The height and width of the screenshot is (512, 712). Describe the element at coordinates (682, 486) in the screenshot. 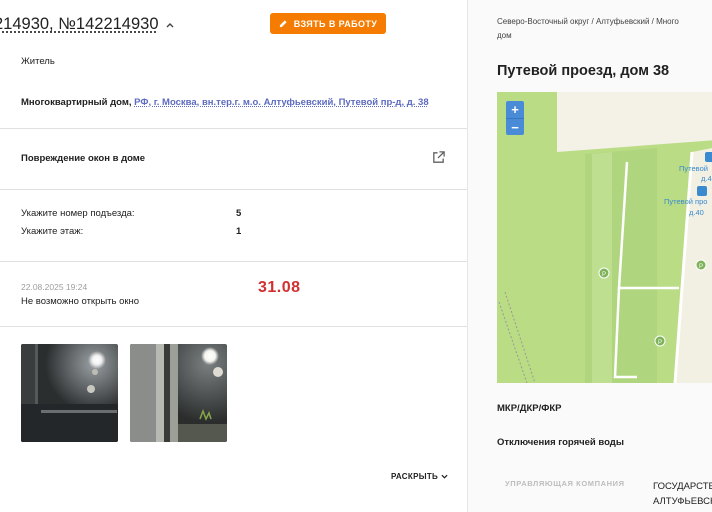

I see `management-company-line: ГОСУДАРСТВ` at that location.